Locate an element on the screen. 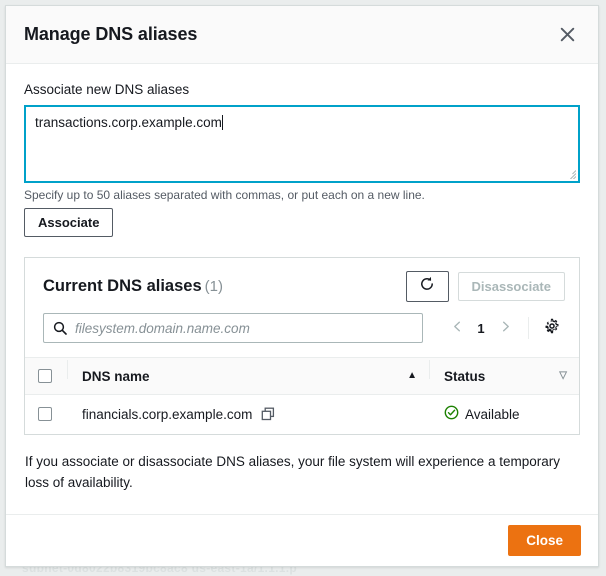 This screenshot has height=576, width=606. table-header-row: DNS name ▲ Status ▽ is located at coordinates (302, 376).